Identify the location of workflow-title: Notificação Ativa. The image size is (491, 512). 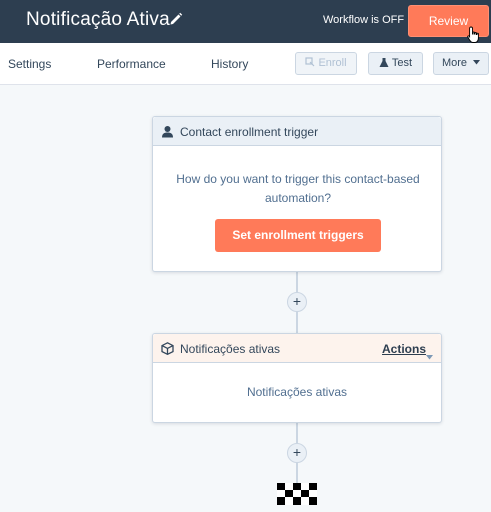
(98, 20).